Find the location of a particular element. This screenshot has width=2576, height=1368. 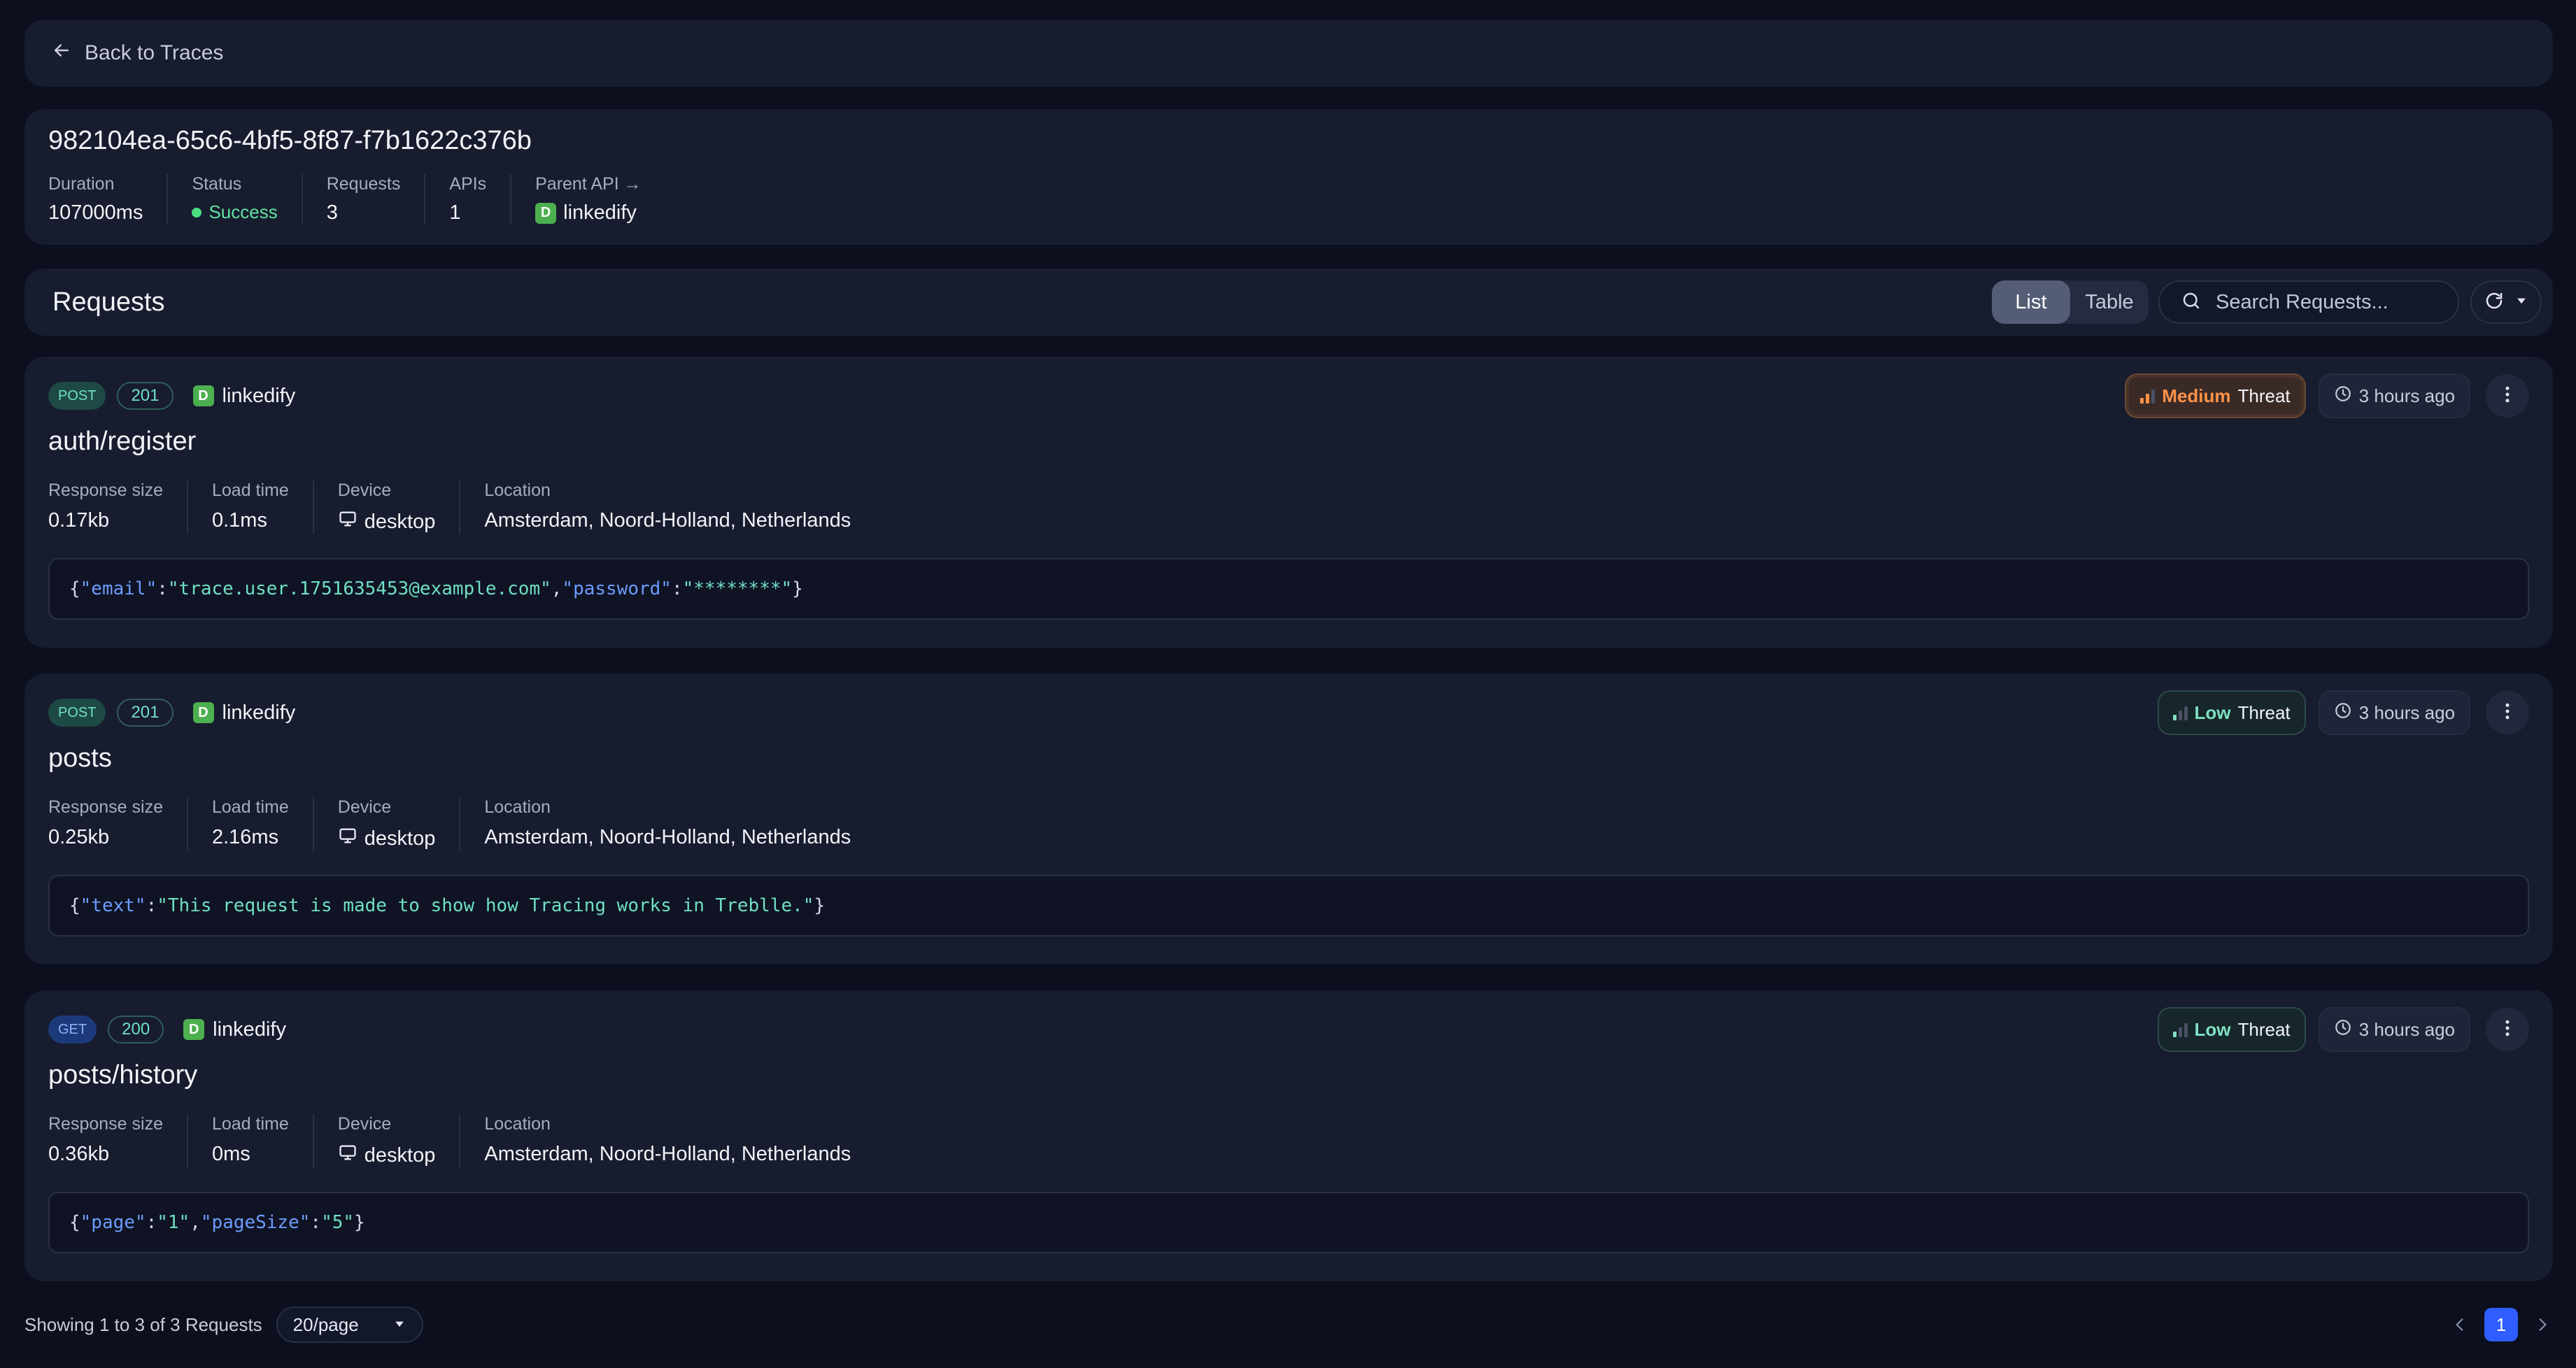

json-value: "********" is located at coordinates (737, 588).